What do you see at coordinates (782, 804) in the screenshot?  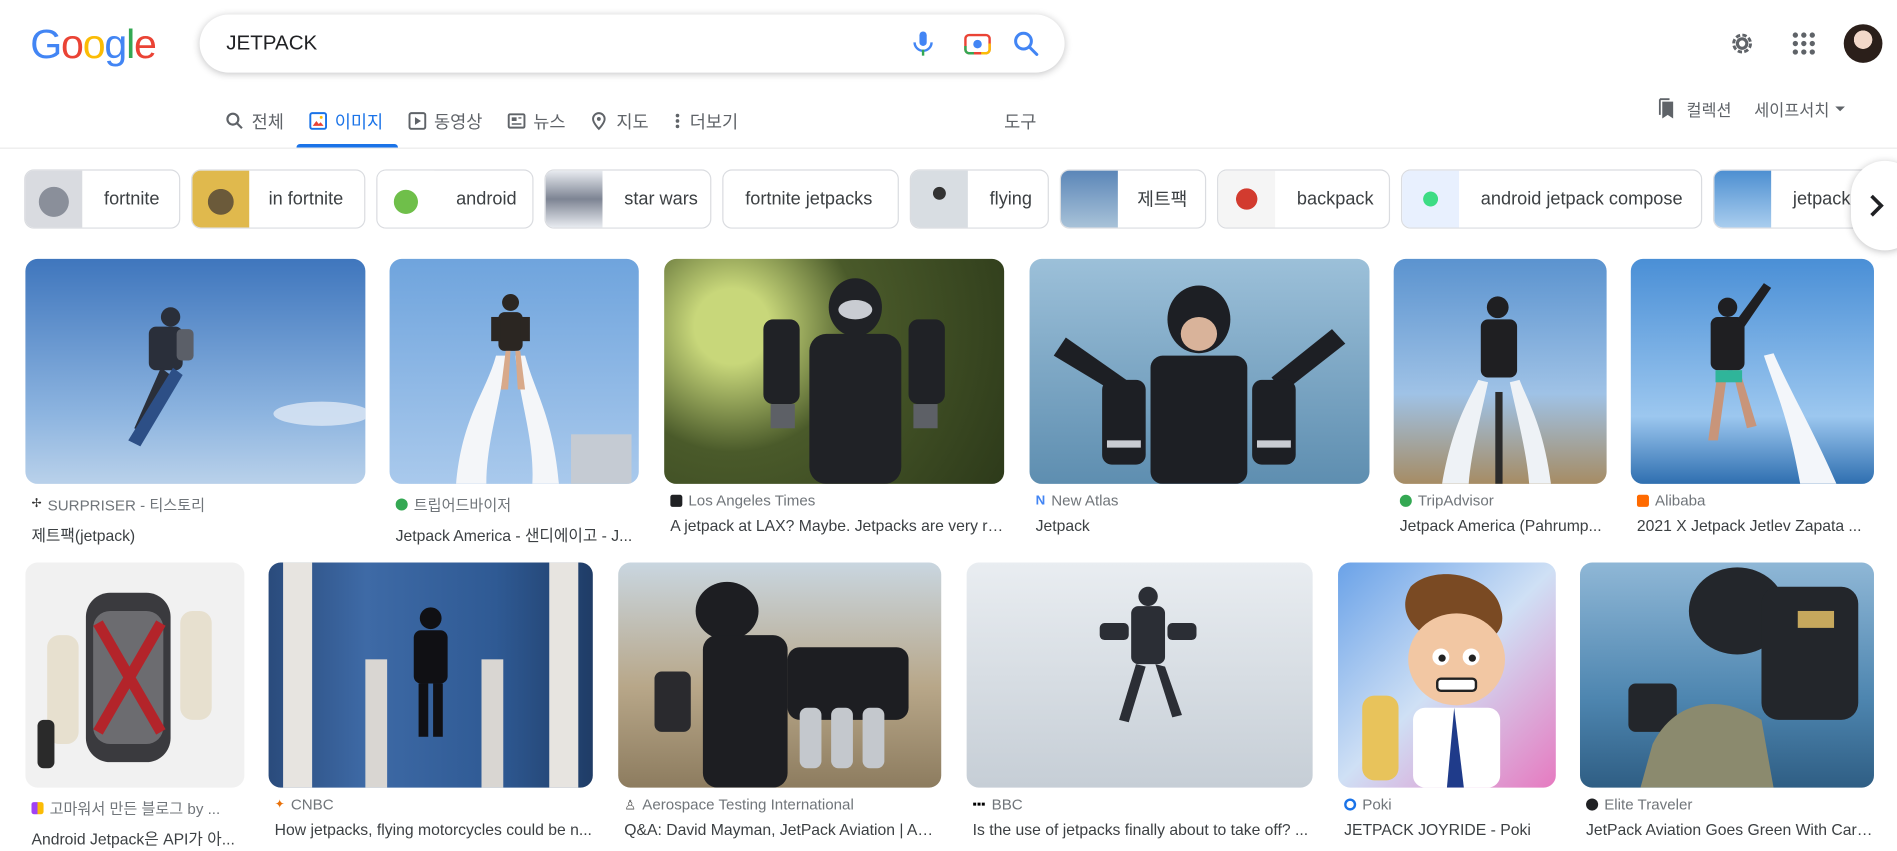 I see `result-source: ♙ Aerospace Testing International` at bounding box center [782, 804].